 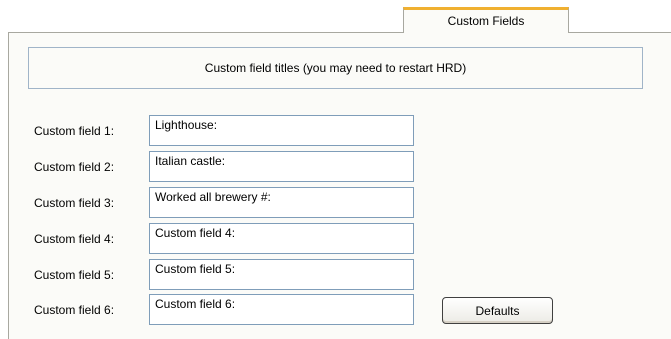 What do you see at coordinates (74, 167) in the screenshot?
I see `custom-field-2-label: Custom field 2:` at bounding box center [74, 167].